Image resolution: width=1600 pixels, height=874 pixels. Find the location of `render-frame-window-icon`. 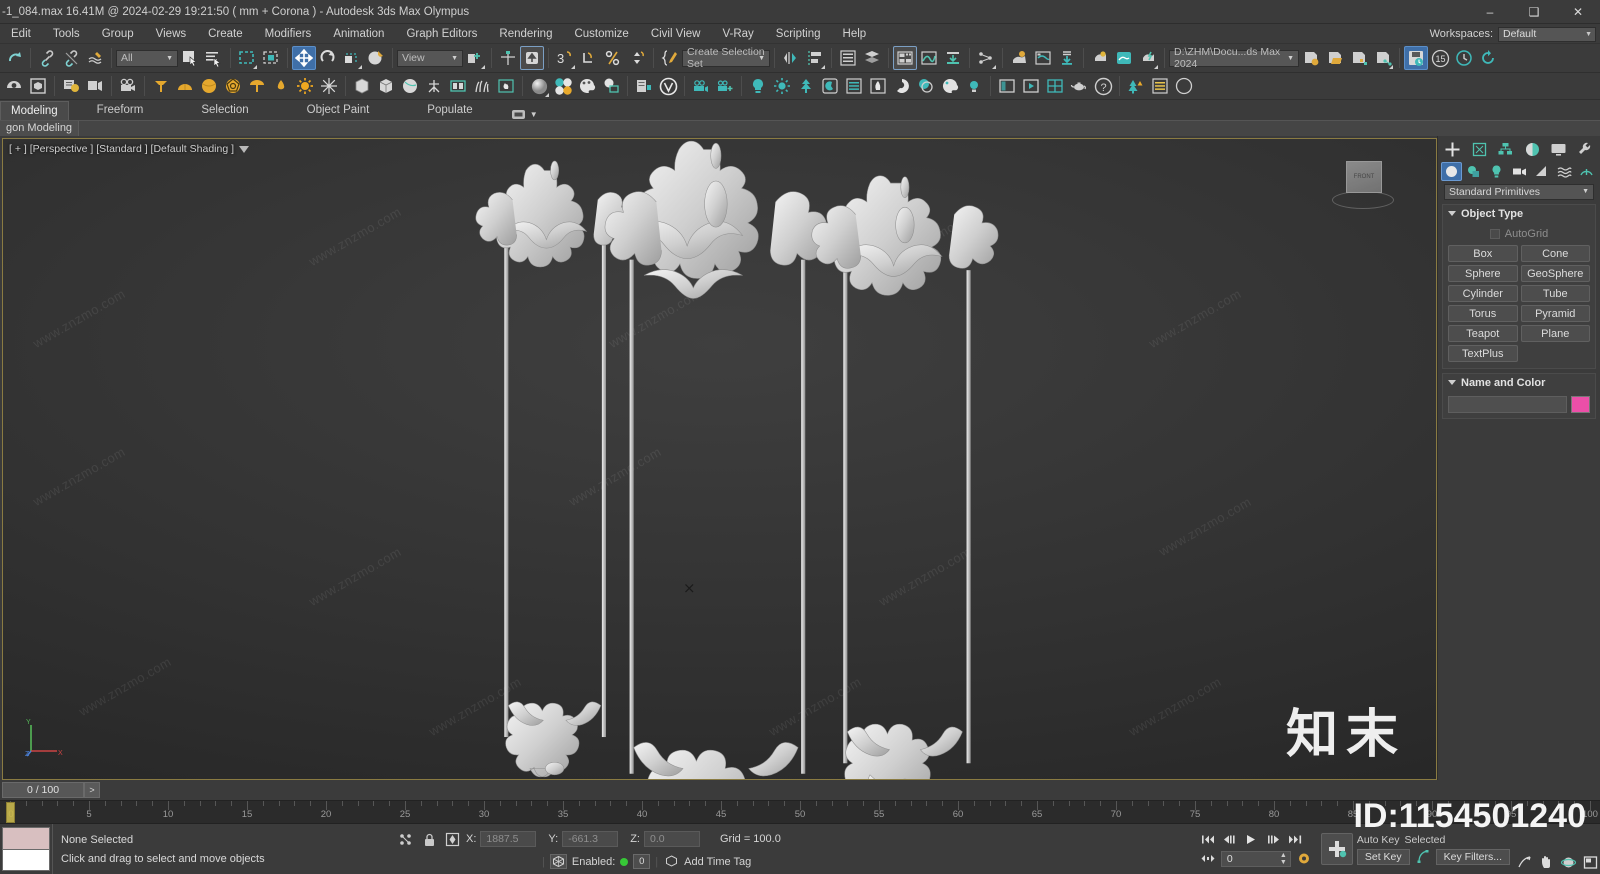

render-frame-window-icon is located at coordinates (1067, 58).